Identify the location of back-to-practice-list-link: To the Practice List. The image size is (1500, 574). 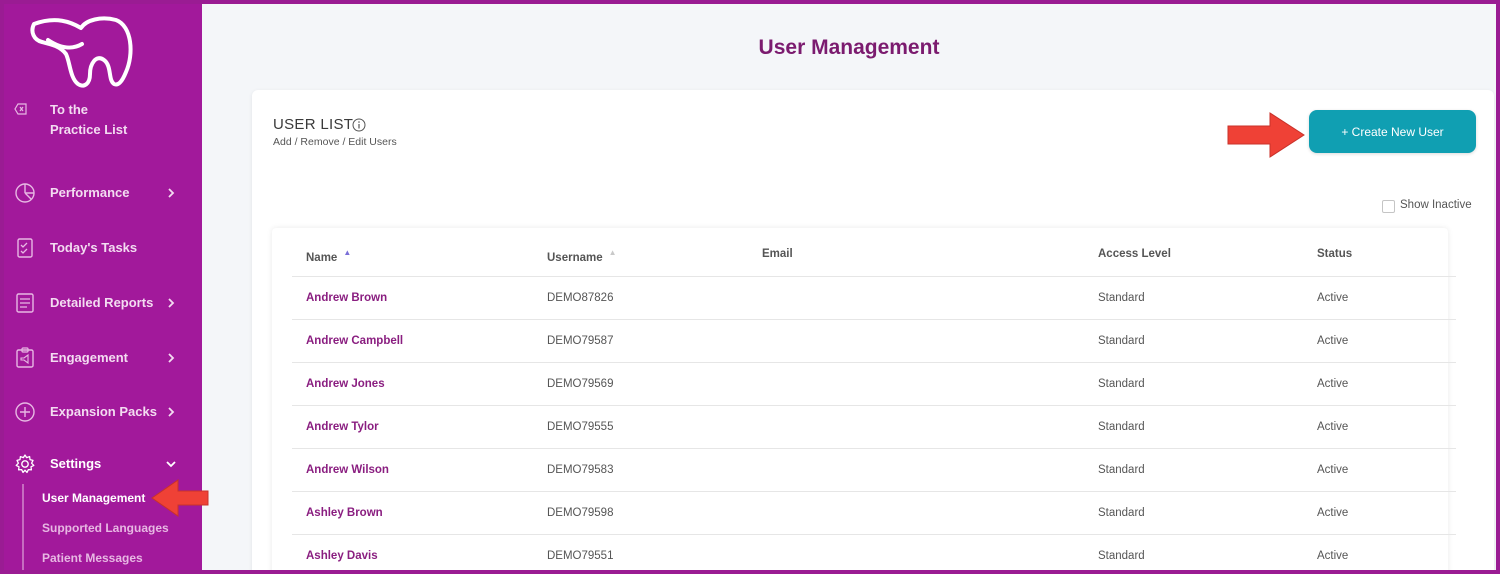
(104, 120).